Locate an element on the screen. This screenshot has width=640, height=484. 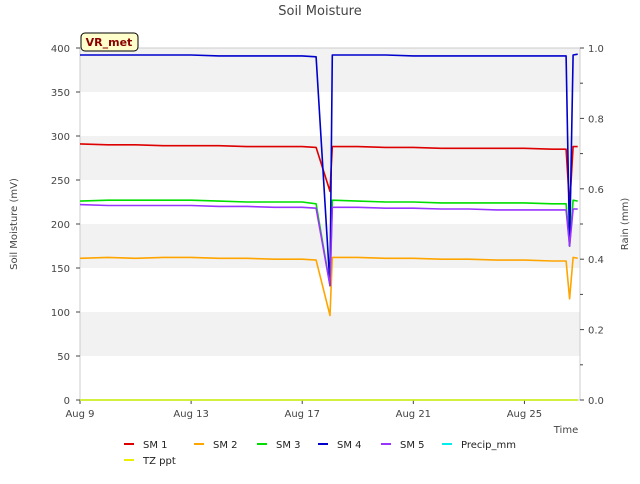
y2-tick-label: 0.6 is located at coordinates (596, 190).